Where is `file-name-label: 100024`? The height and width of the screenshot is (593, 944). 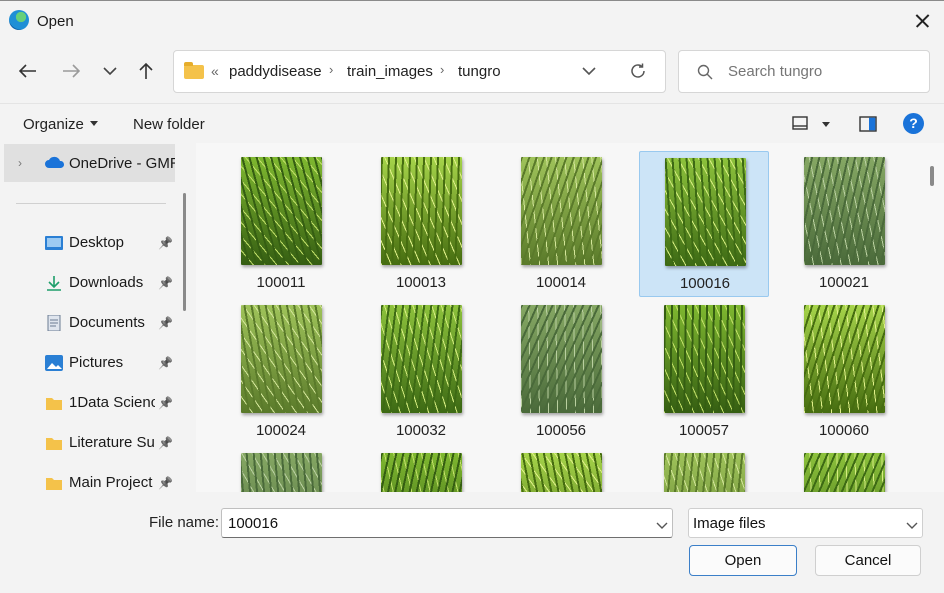
file-name-label: 100024 is located at coordinates (281, 430).